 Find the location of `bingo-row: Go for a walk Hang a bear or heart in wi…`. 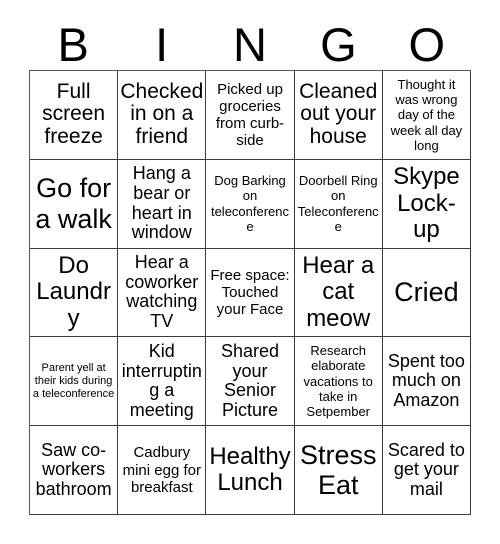

bingo-row: Go for a walk Hang a bear or heart in wi… is located at coordinates (251, 204).